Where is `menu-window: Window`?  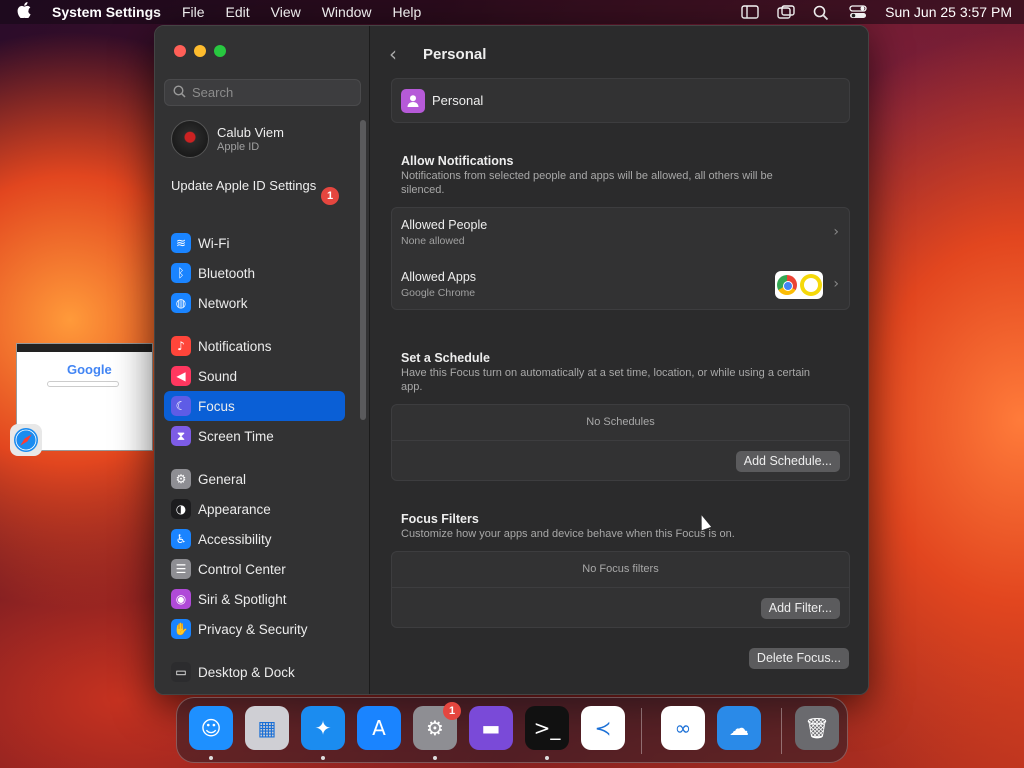
menu-window: Window is located at coordinates (347, 12).